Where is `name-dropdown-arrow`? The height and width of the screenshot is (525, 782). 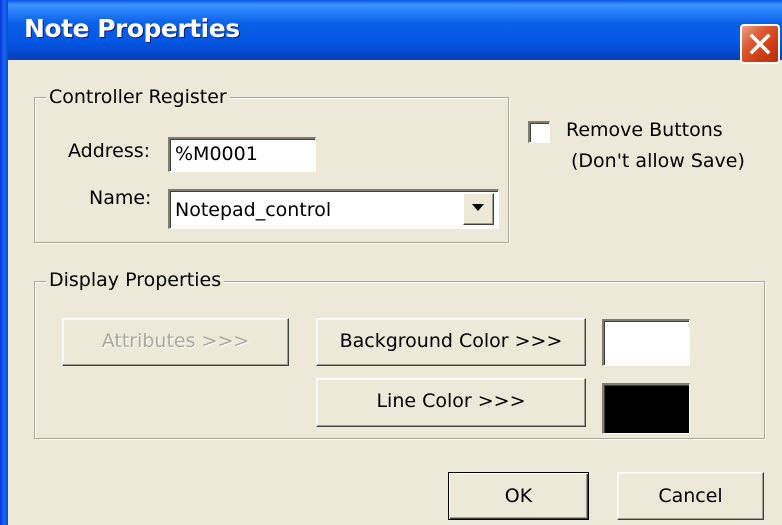
name-dropdown-arrow is located at coordinates (478, 209).